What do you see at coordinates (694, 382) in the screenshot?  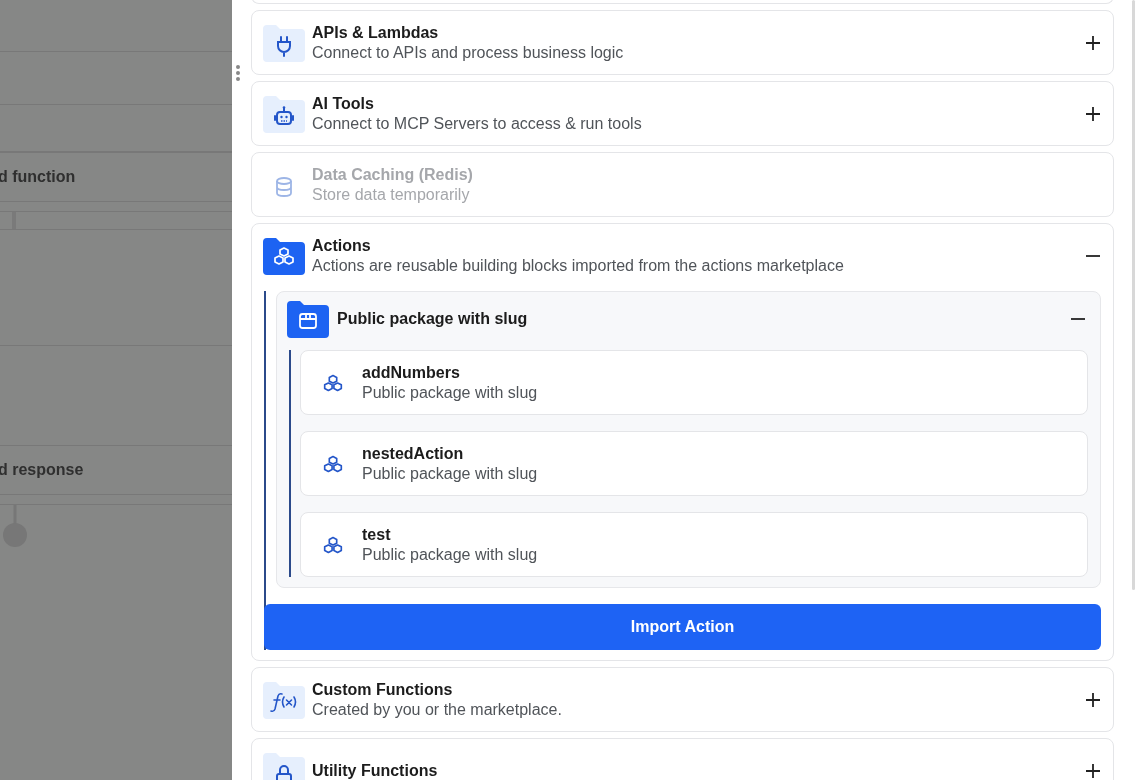 I see `action-card: addNumbers Public package with slug` at bounding box center [694, 382].